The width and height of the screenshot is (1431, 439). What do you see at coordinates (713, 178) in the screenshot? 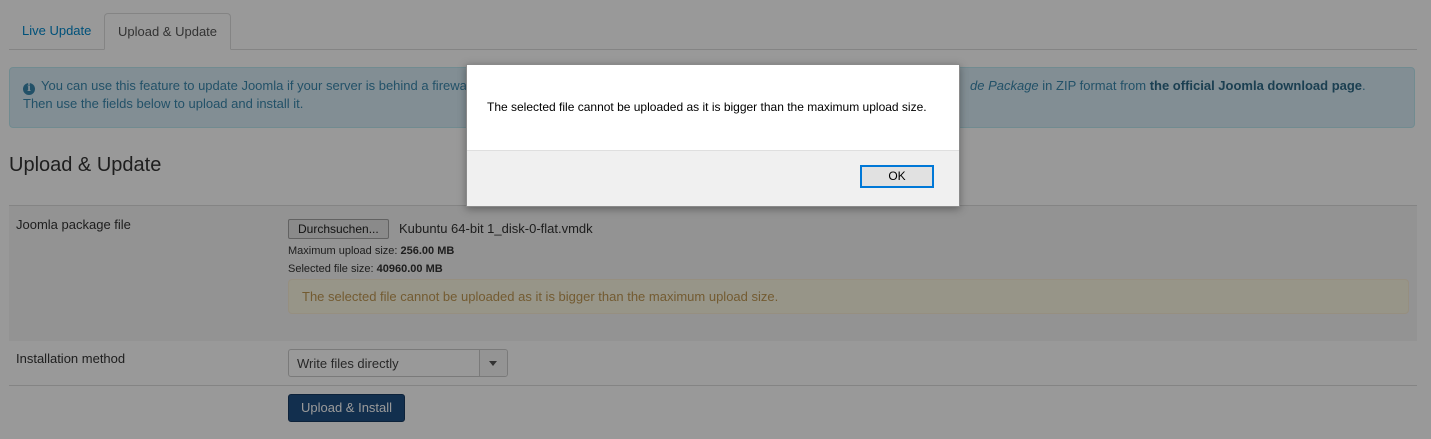
I see `dialog-footer: OK` at bounding box center [713, 178].